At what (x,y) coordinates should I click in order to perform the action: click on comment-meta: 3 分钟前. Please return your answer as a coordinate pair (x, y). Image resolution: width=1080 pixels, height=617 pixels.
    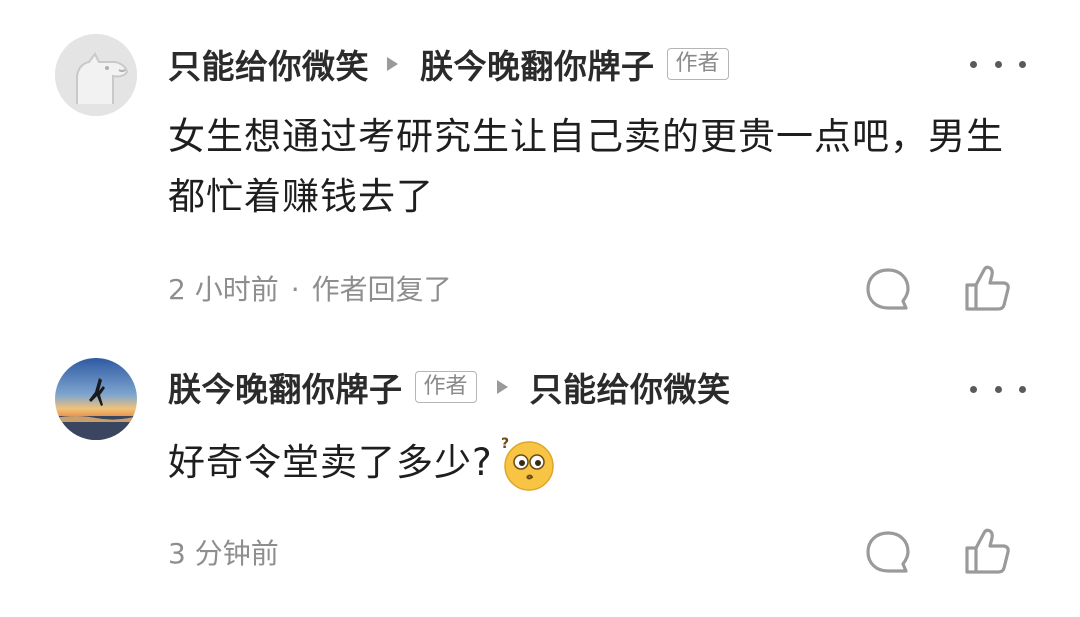
    Looking at the image, I should click on (223, 552).